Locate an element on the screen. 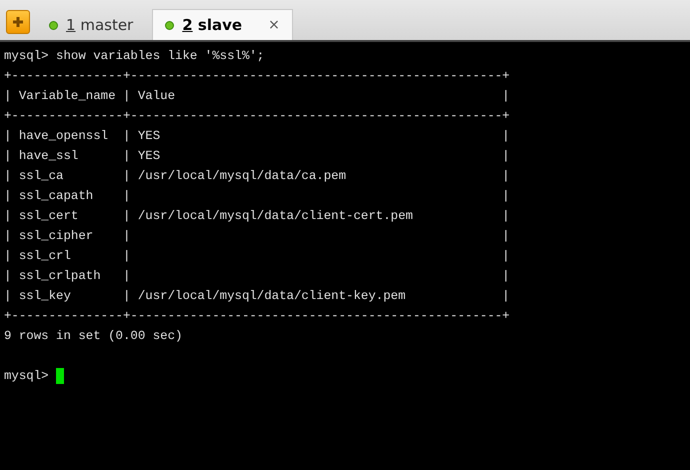 Image resolution: width=690 pixels, height=470 pixels. terminal-line: | ssl_cert | /usr/local/mysql/data/client-cert.pem | is located at coordinates (257, 216).